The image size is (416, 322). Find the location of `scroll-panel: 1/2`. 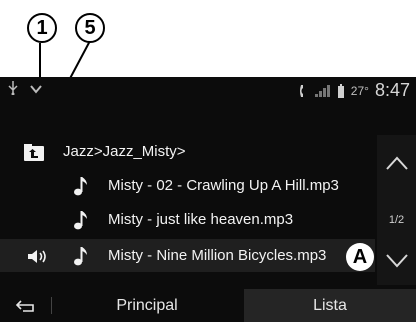

scroll-panel: 1/2 is located at coordinates (396, 210).